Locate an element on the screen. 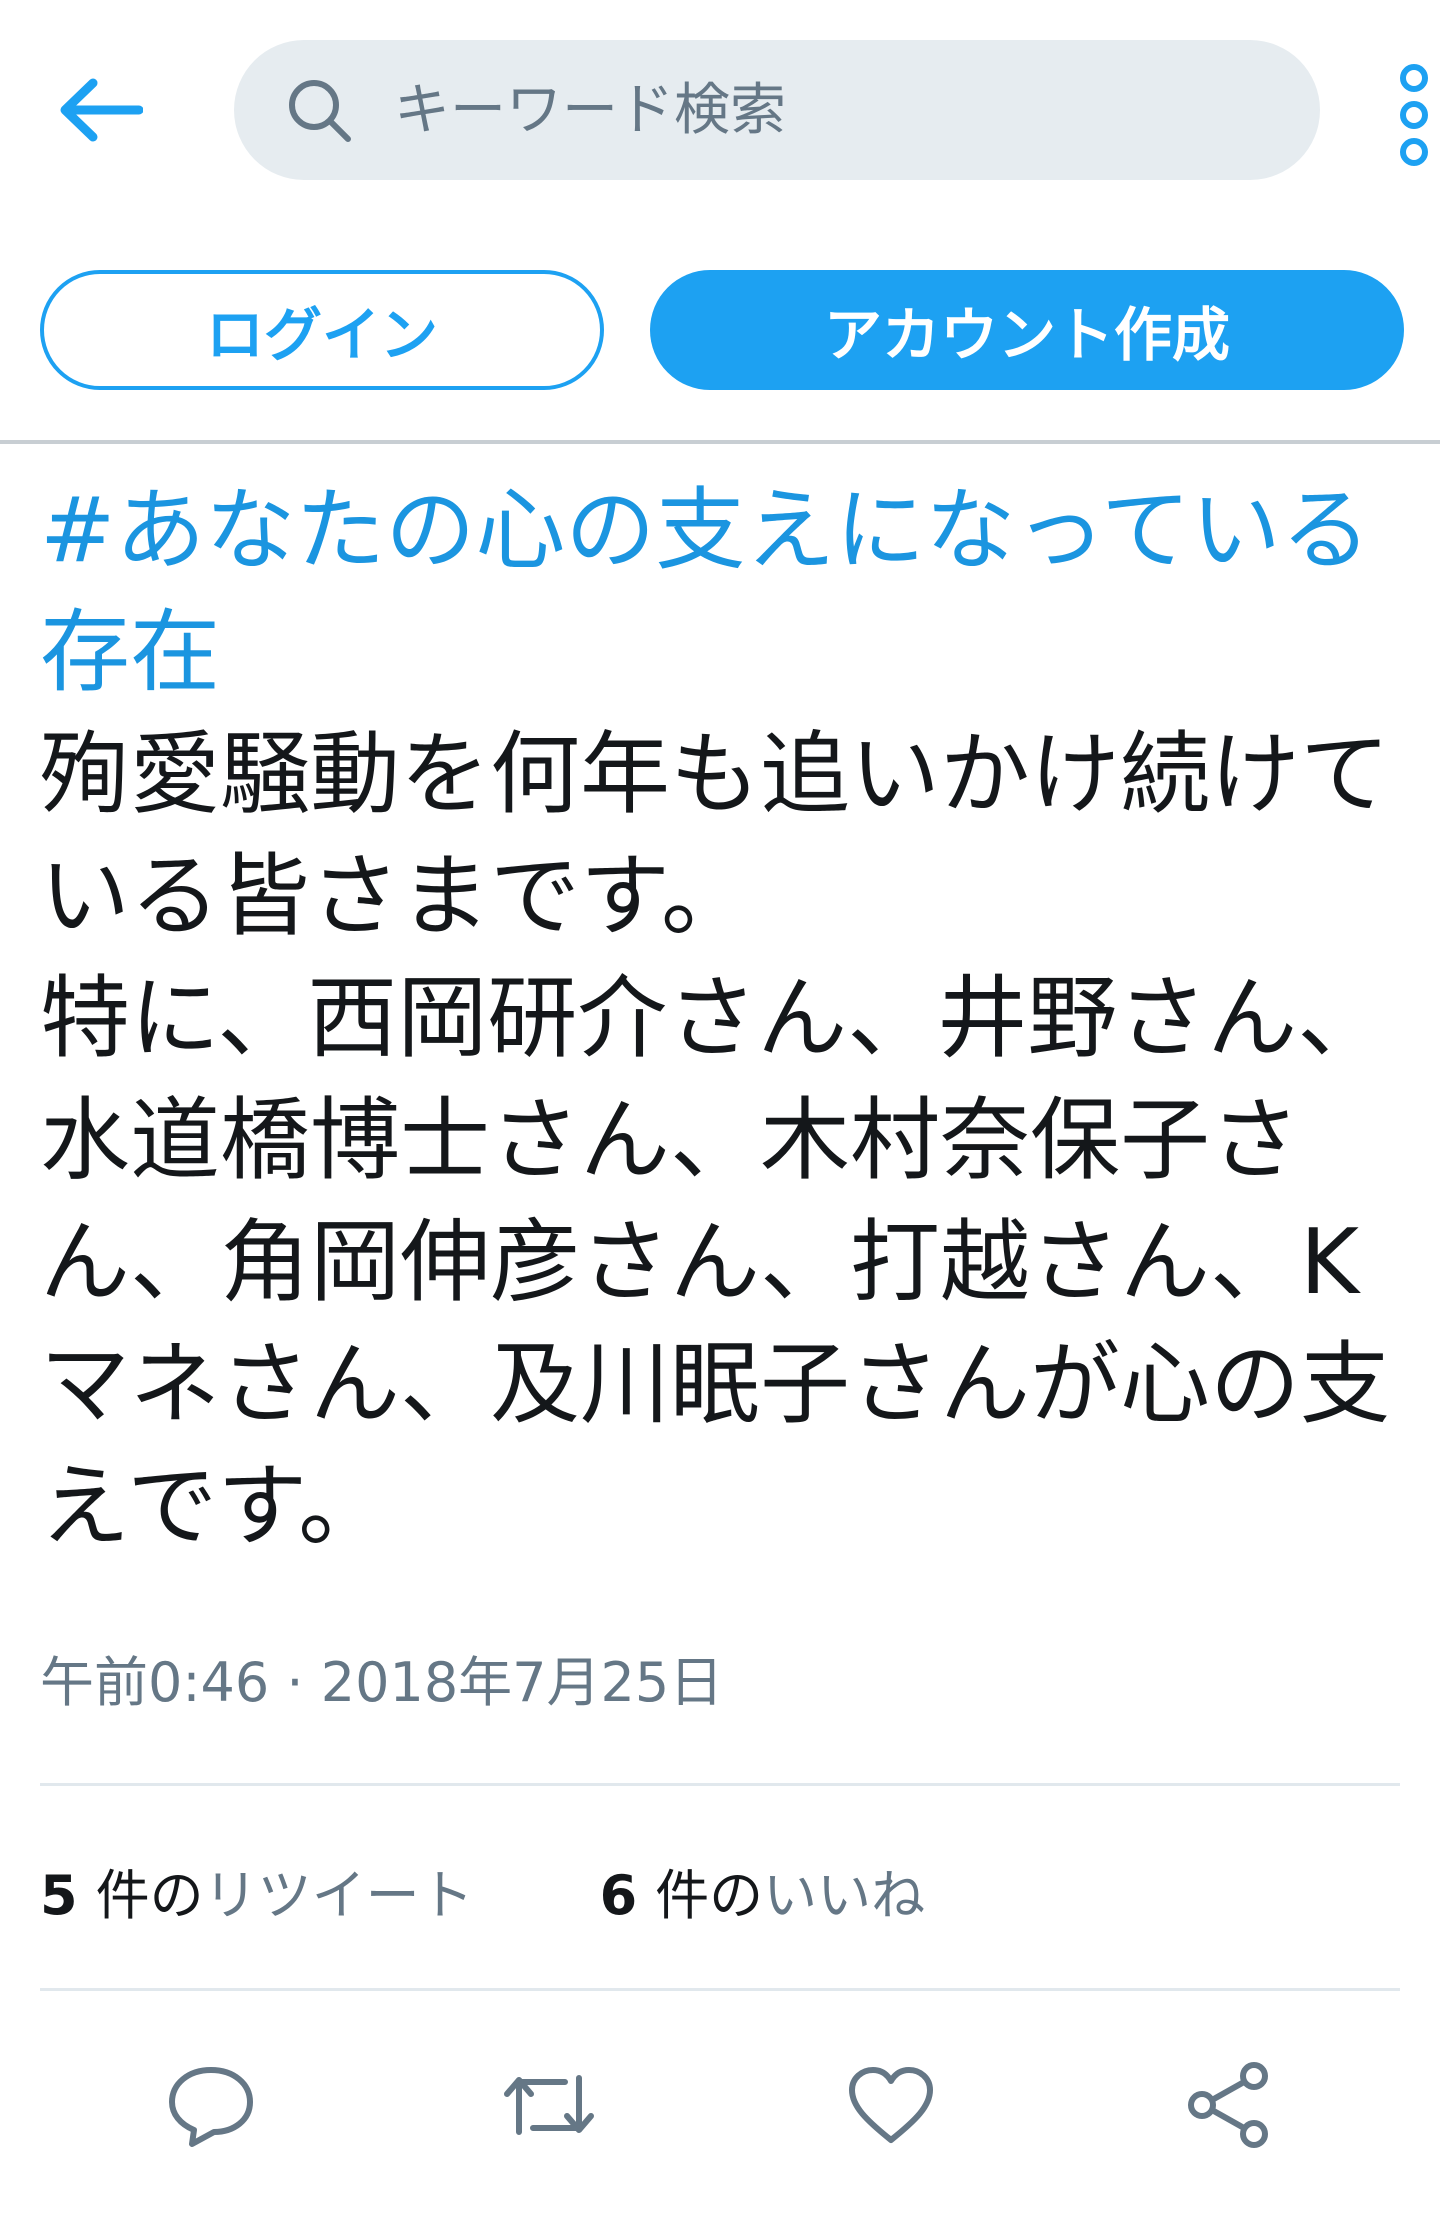  reply-button is located at coordinates (211, 2105).